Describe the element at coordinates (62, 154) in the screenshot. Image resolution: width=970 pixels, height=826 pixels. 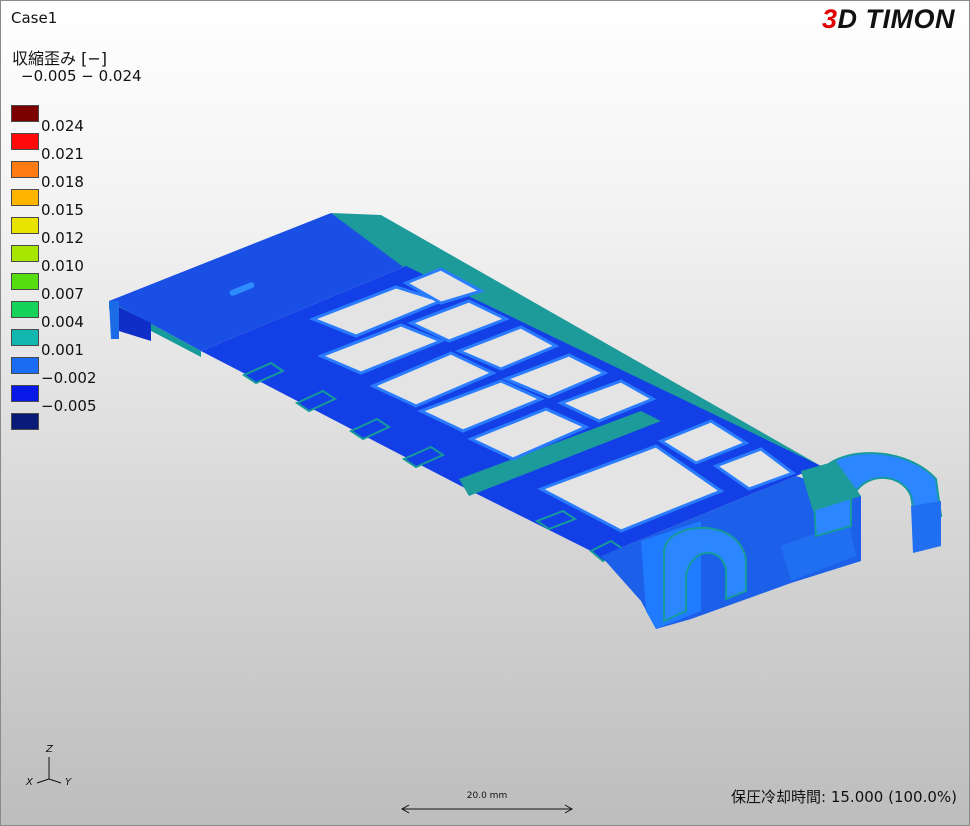
I see `legend-label-1: 0.021` at that location.